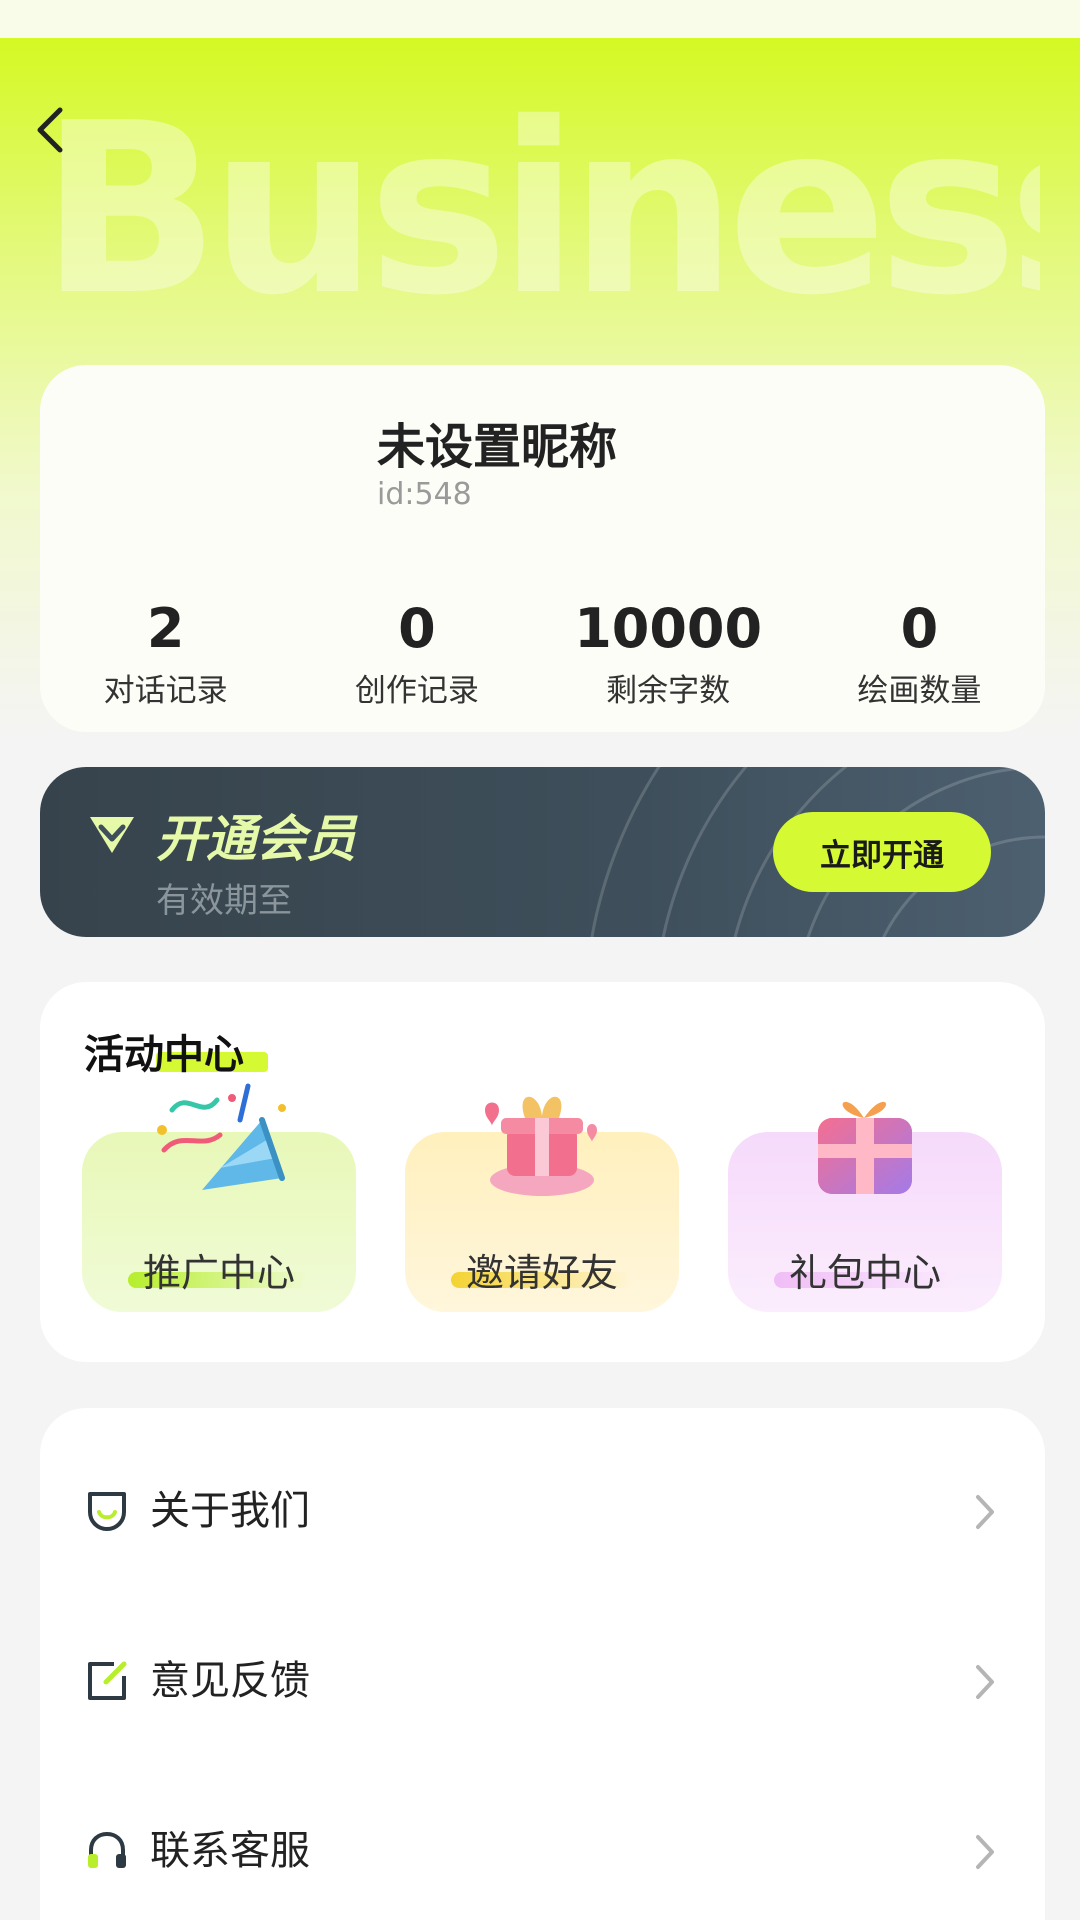  I want to click on section-title: 活动中心, so click(164, 1055).